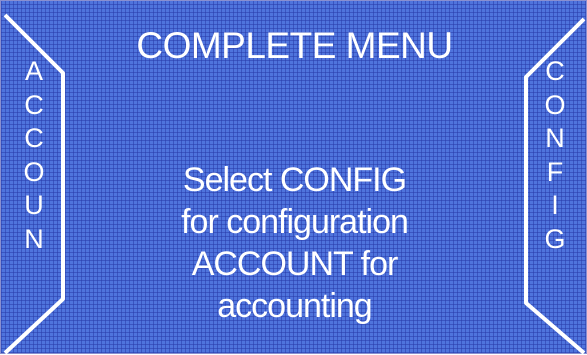 The width and height of the screenshot is (587, 355). I want to click on message-line: accounting, so click(294, 306).